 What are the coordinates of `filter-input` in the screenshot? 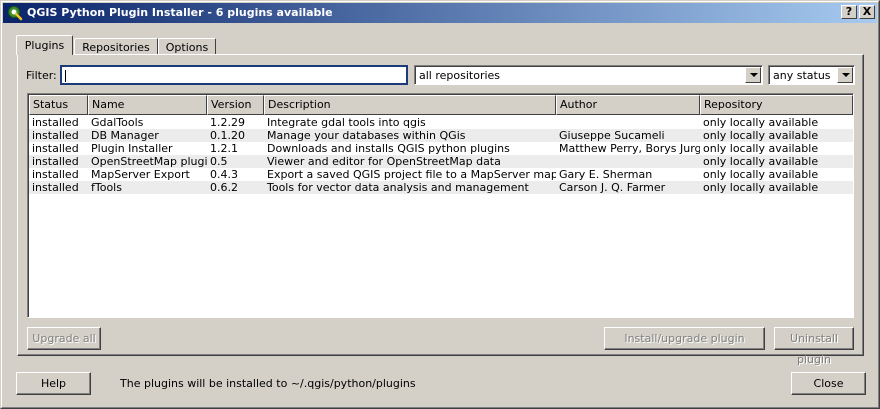 It's located at (234, 75).